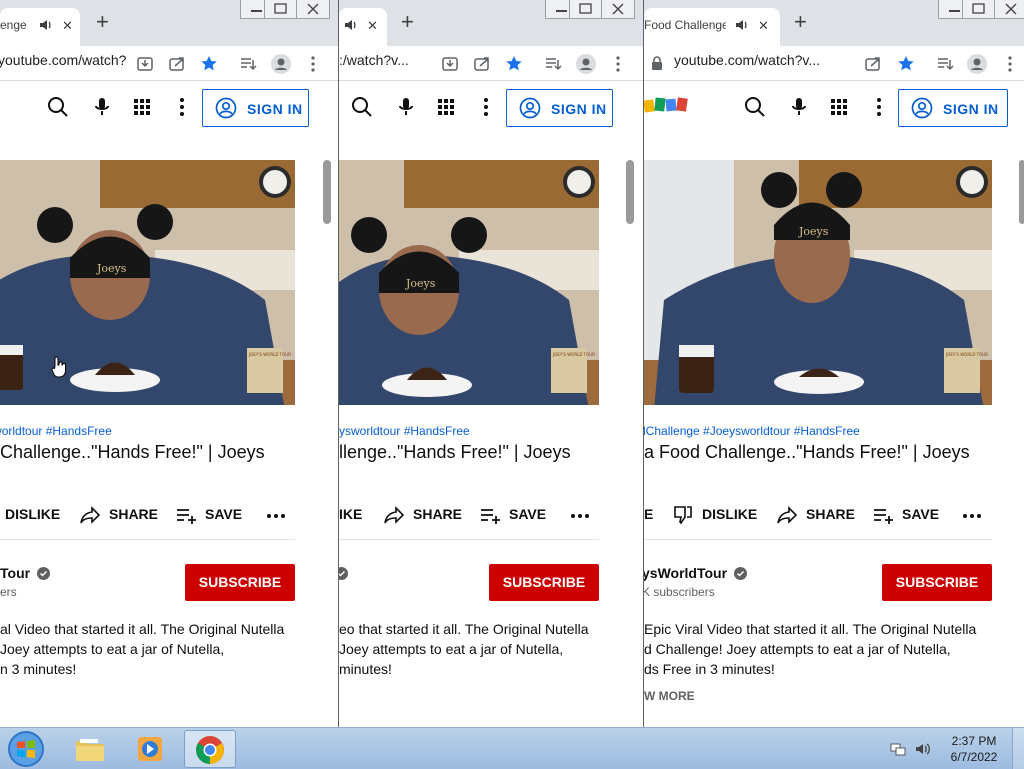 Image resolution: width=1024 pixels, height=769 pixels. I want to click on windows-taskbar: 2:37 PM 6/7/2022, so click(512, 748).